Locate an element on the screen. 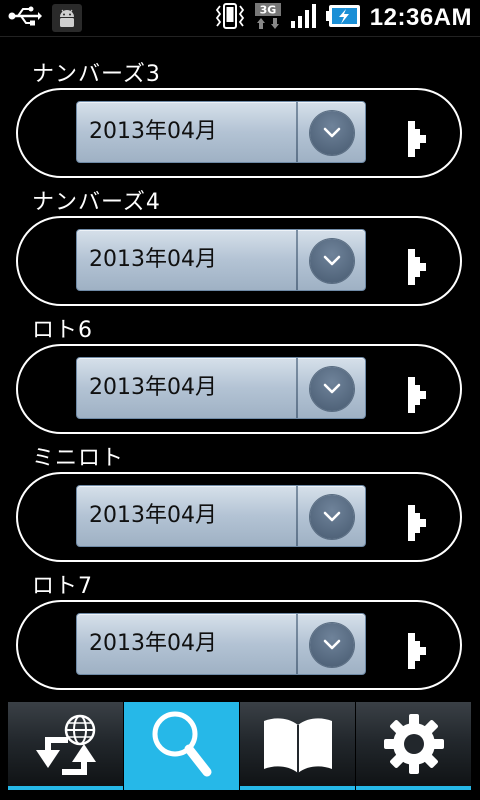  tab-search is located at coordinates (182, 746).